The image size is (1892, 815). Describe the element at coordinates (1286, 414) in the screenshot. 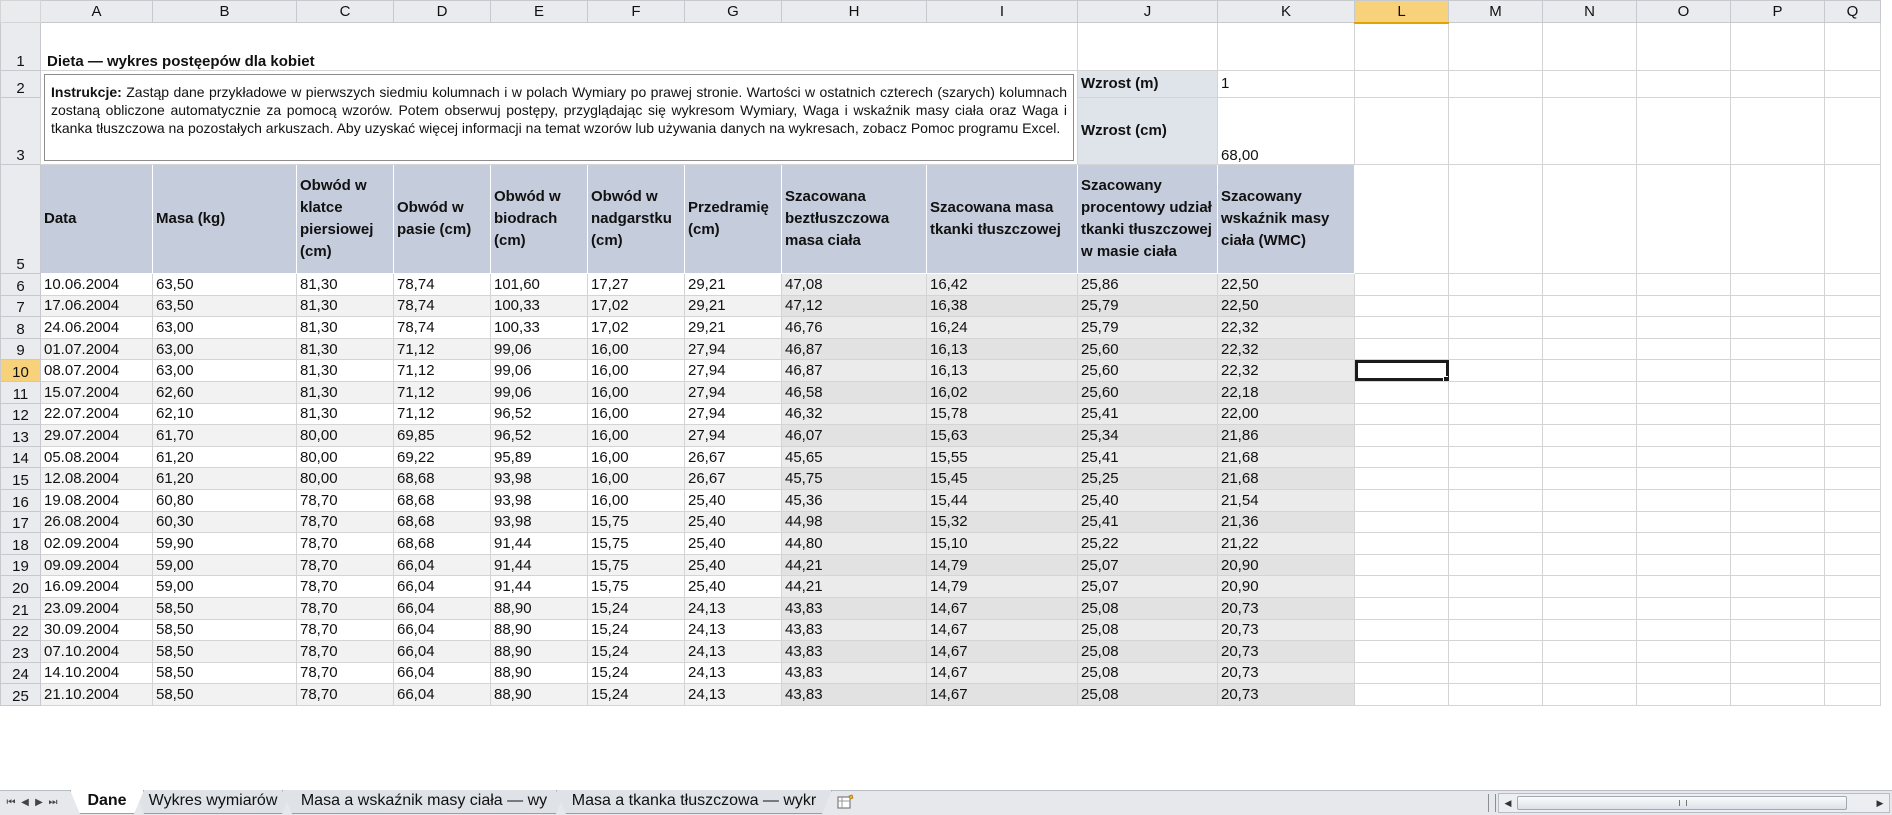

I see `cell-bmi: 22,00` at that location.